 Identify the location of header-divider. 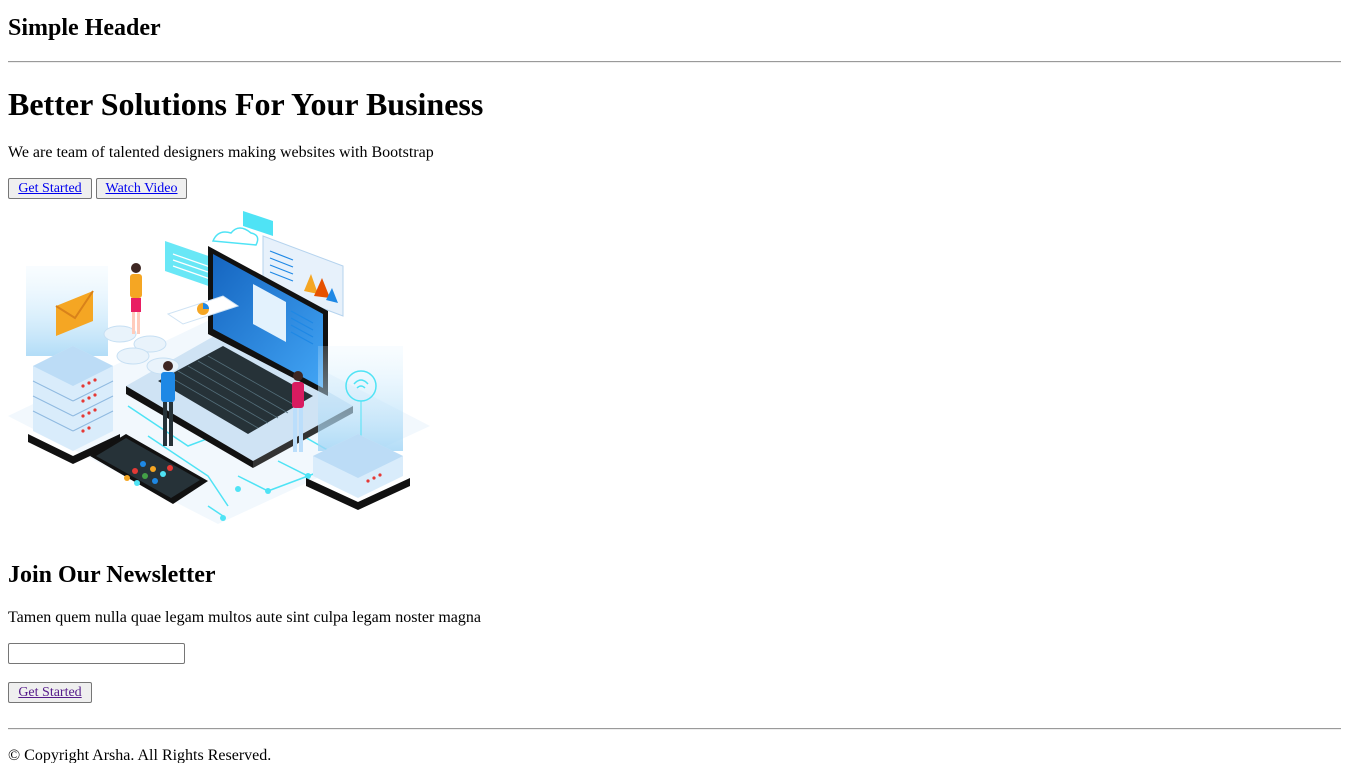
(674, 62).